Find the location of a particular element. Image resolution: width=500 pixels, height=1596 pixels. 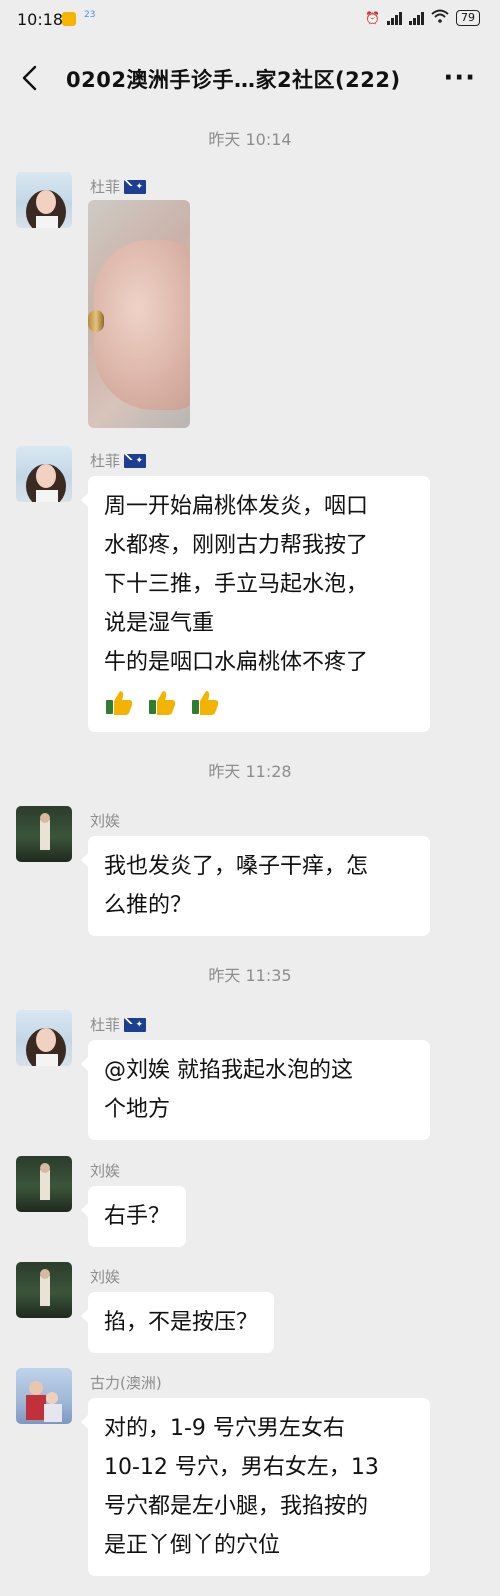

timestamp: 昨天 10:14 is located at coordinates (250, 139).